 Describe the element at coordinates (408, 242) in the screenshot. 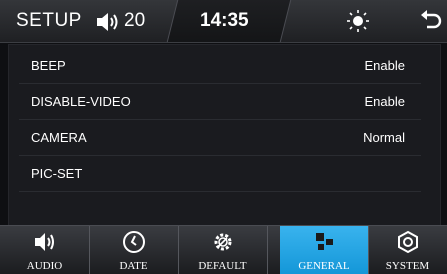

I see `system-icon` at that location.